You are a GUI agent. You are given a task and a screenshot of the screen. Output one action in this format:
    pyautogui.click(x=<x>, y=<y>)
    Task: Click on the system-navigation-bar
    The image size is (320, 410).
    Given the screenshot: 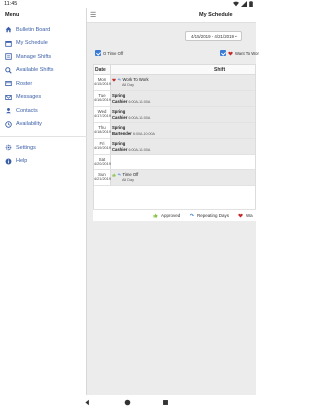 What is the action you would take?
    pyautogui.click(x=128, y=402)
    